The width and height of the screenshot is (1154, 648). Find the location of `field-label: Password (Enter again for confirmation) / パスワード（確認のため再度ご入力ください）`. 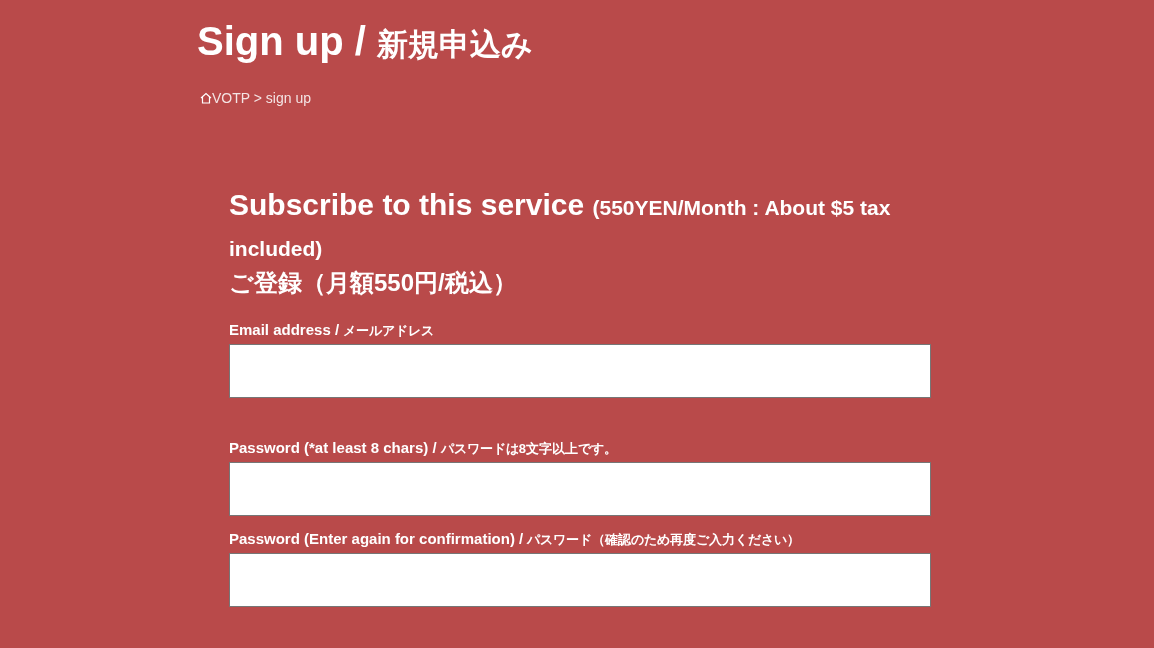

field-label: Password (Enter again for confirmation) / パスワード（確認のため再度ご入力ください） is located at coordinates (515, 539).